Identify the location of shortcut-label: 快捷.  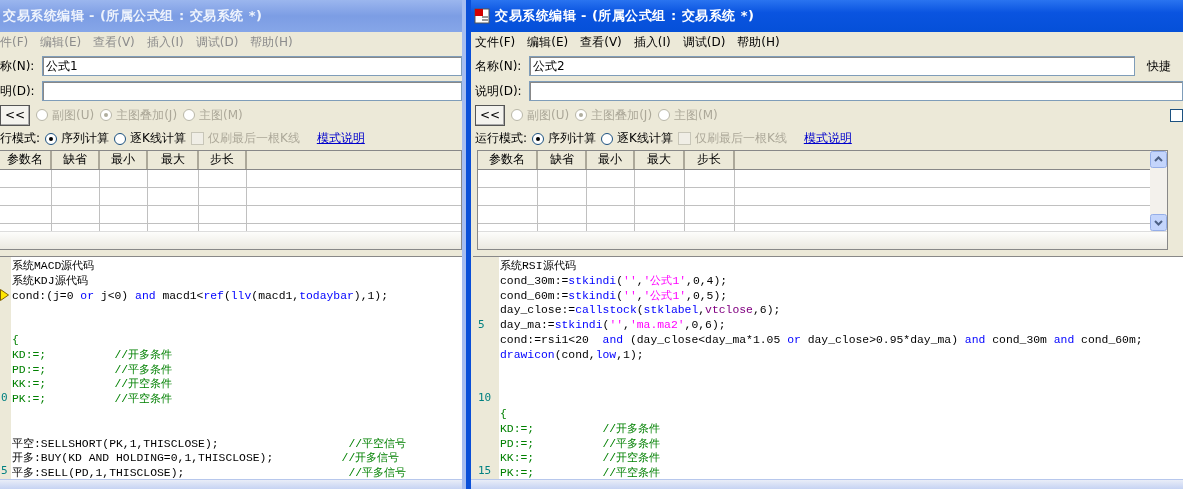
(1159, 66).